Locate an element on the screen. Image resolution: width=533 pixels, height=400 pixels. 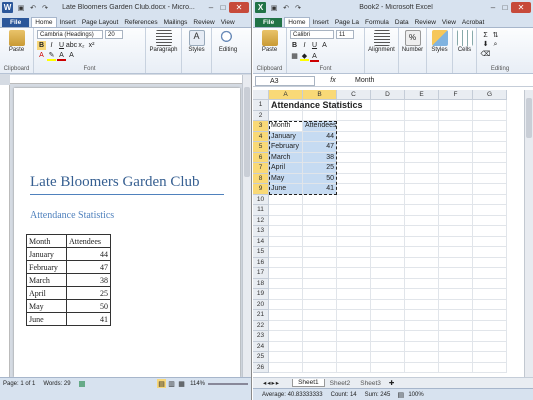
word-table-attendees-cell: 47 is located at coordinates (88, 267).